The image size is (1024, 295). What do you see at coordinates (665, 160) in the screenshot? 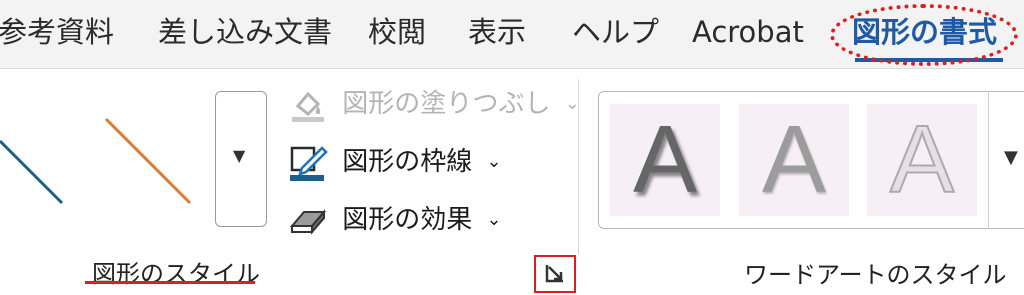
I see `wordart-style-shadow: A` at bounding box center [665, 160].